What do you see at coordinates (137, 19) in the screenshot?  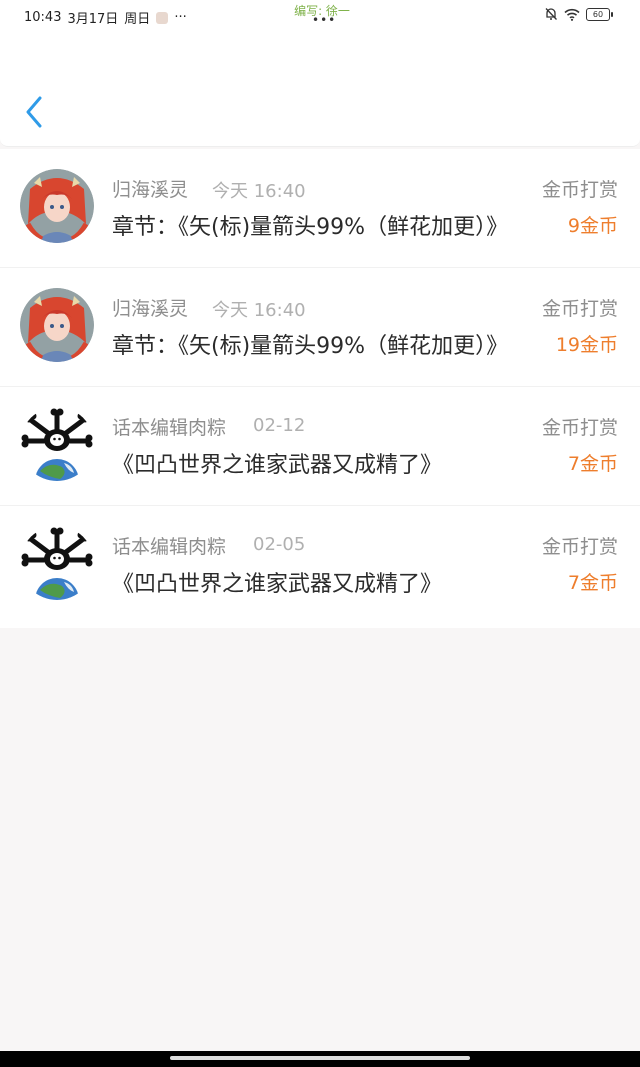 I see `status-weekday: 周日` at bounding box center [137, 19].